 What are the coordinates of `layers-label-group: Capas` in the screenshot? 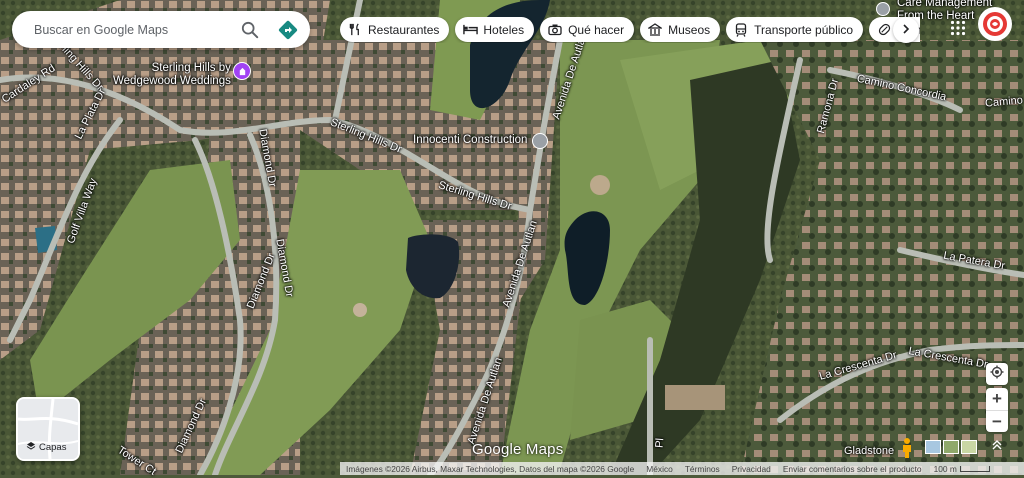 It's located at (46, 447).